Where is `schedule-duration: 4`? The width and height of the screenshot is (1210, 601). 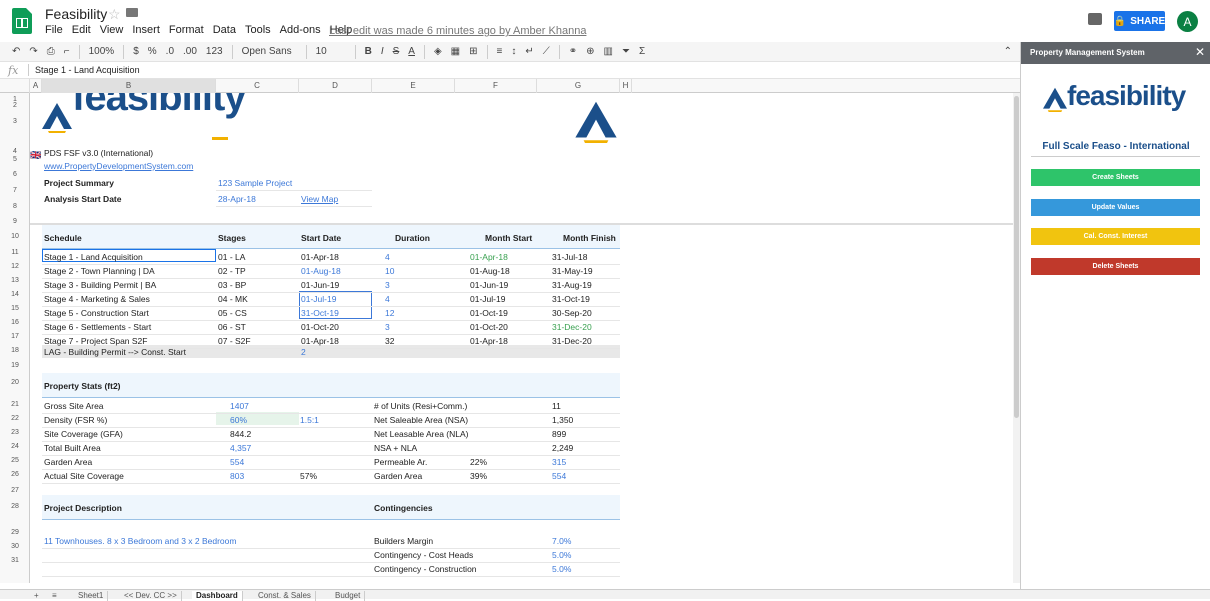
schedule-duration: 4 is located at coordinates (387, 299).